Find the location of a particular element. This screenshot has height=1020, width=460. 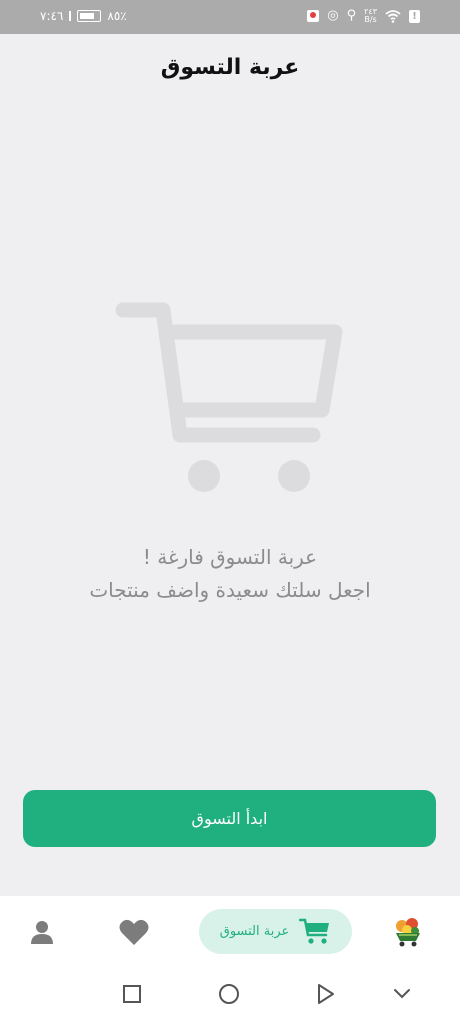

home-button is located at coordinates (229, 994).